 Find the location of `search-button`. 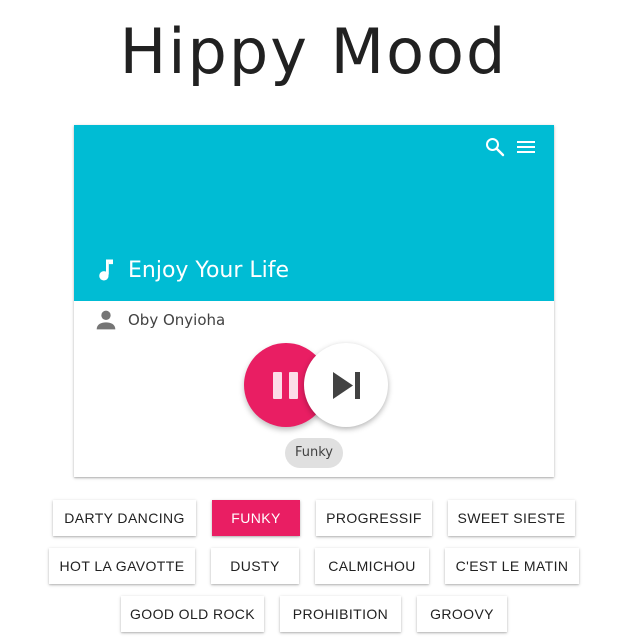

search-button is located at coordinates (497, 147).